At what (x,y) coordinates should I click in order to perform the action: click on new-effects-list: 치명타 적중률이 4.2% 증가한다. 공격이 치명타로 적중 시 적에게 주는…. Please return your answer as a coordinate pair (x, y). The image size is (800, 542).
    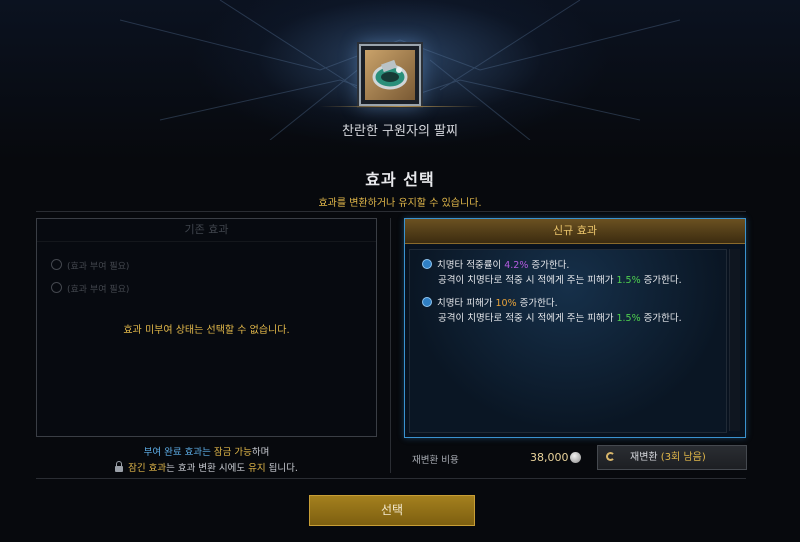
    Looking at the image, I should click on (568, 341).